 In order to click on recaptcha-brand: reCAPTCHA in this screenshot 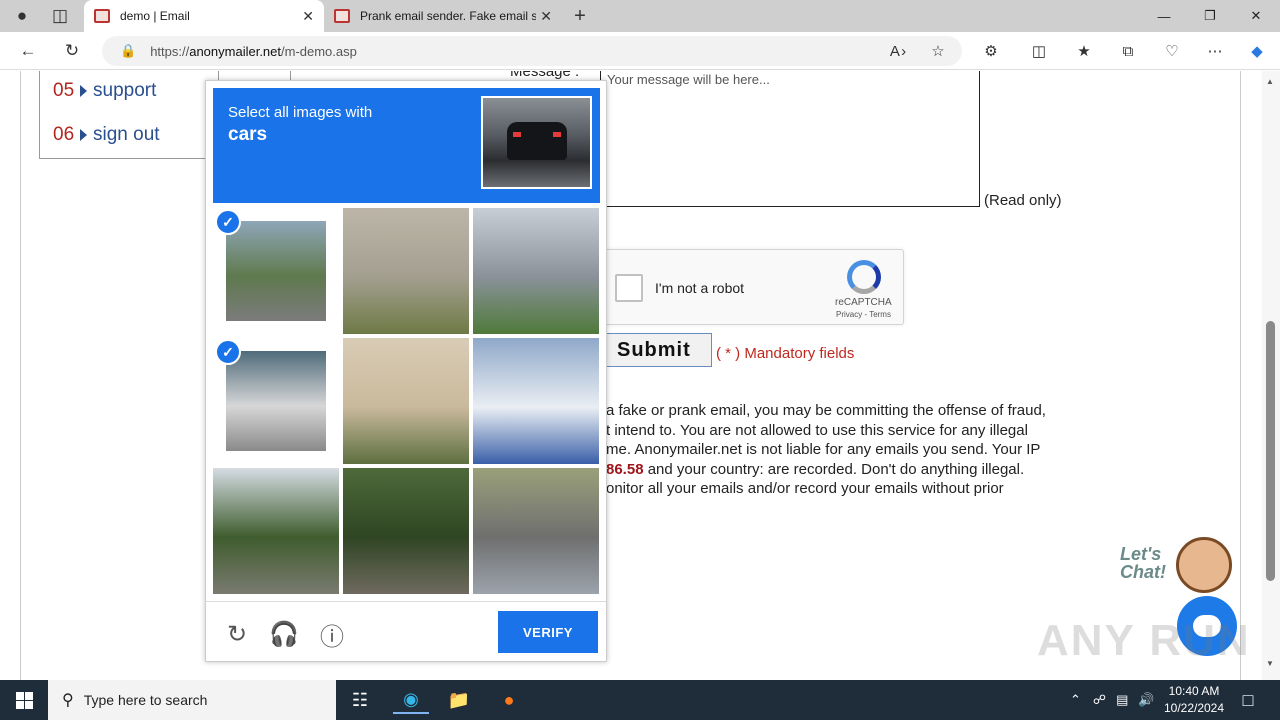, I will do `click(863, 302)`.